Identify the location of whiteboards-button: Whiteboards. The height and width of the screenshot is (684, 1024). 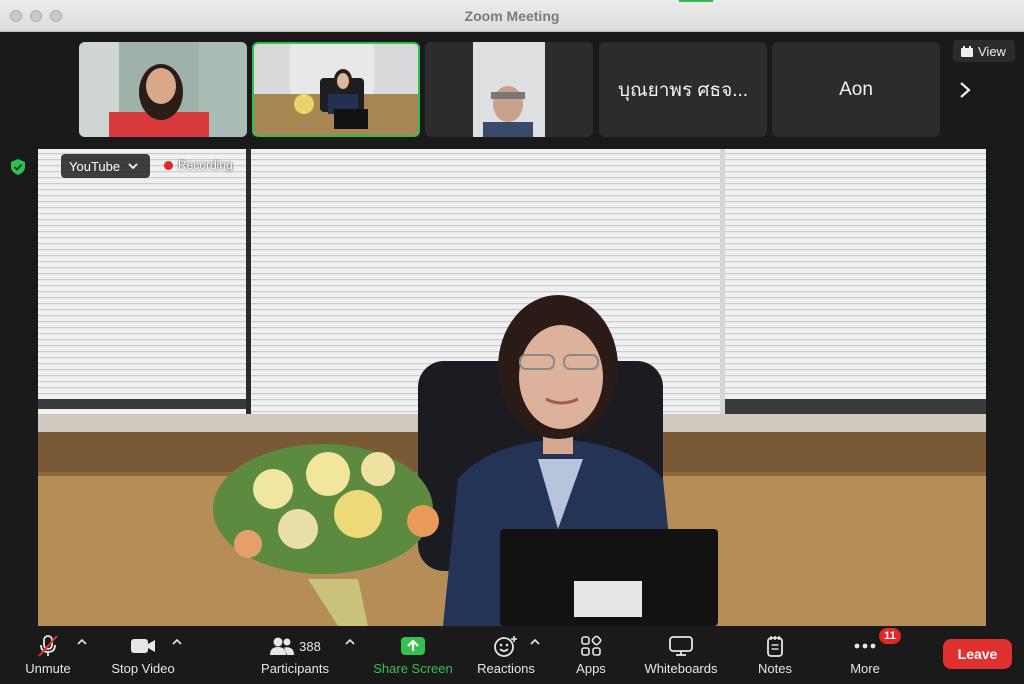
(681, 655).